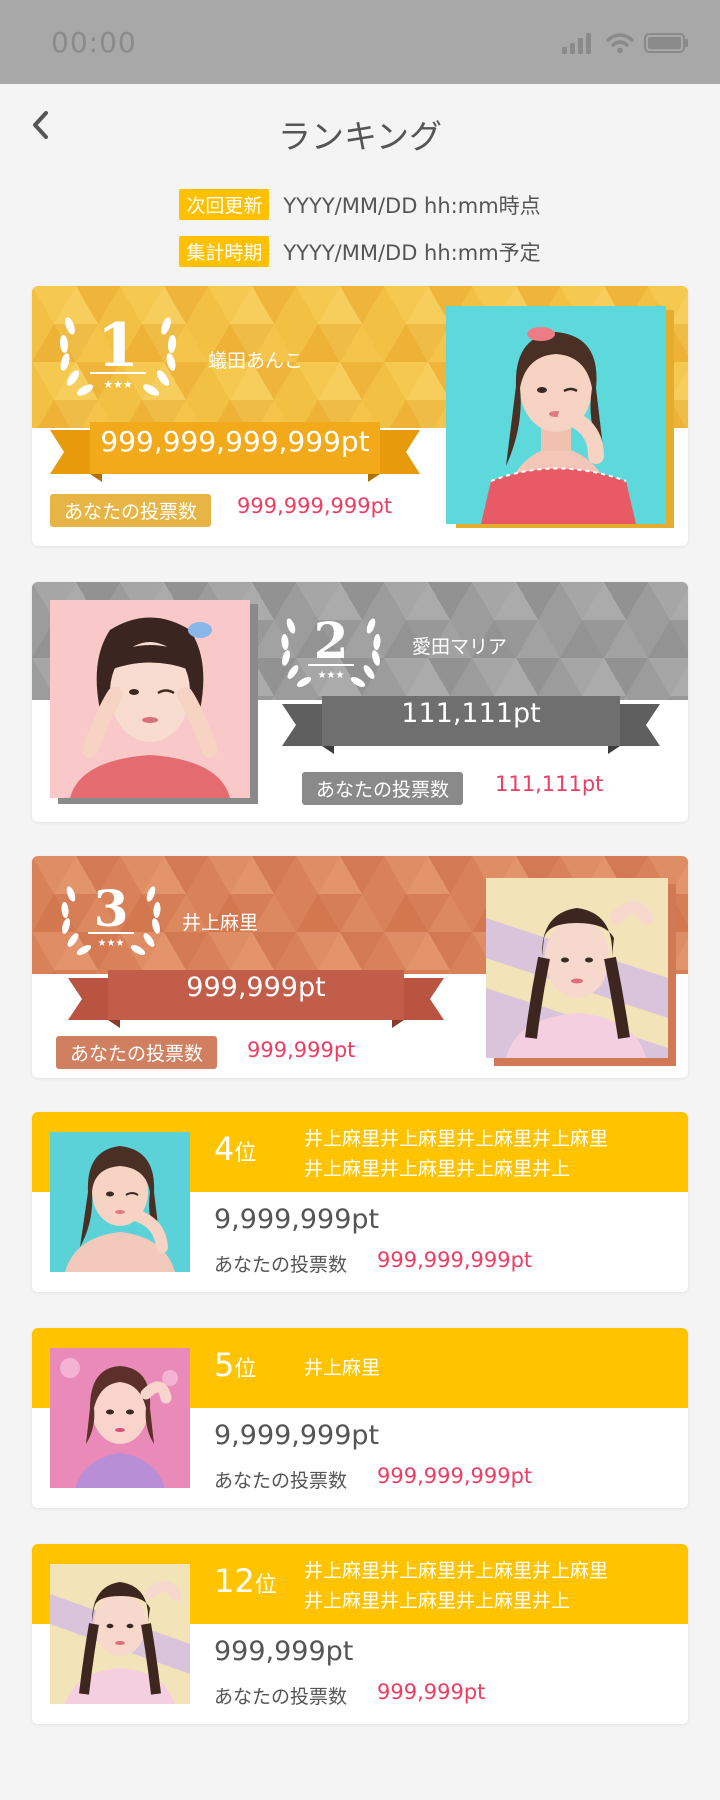 This screenshot has width=720, height=1800. I want to click on next-update-value: YYYY/MM/DD hh:mm時点, so click(412, 205).